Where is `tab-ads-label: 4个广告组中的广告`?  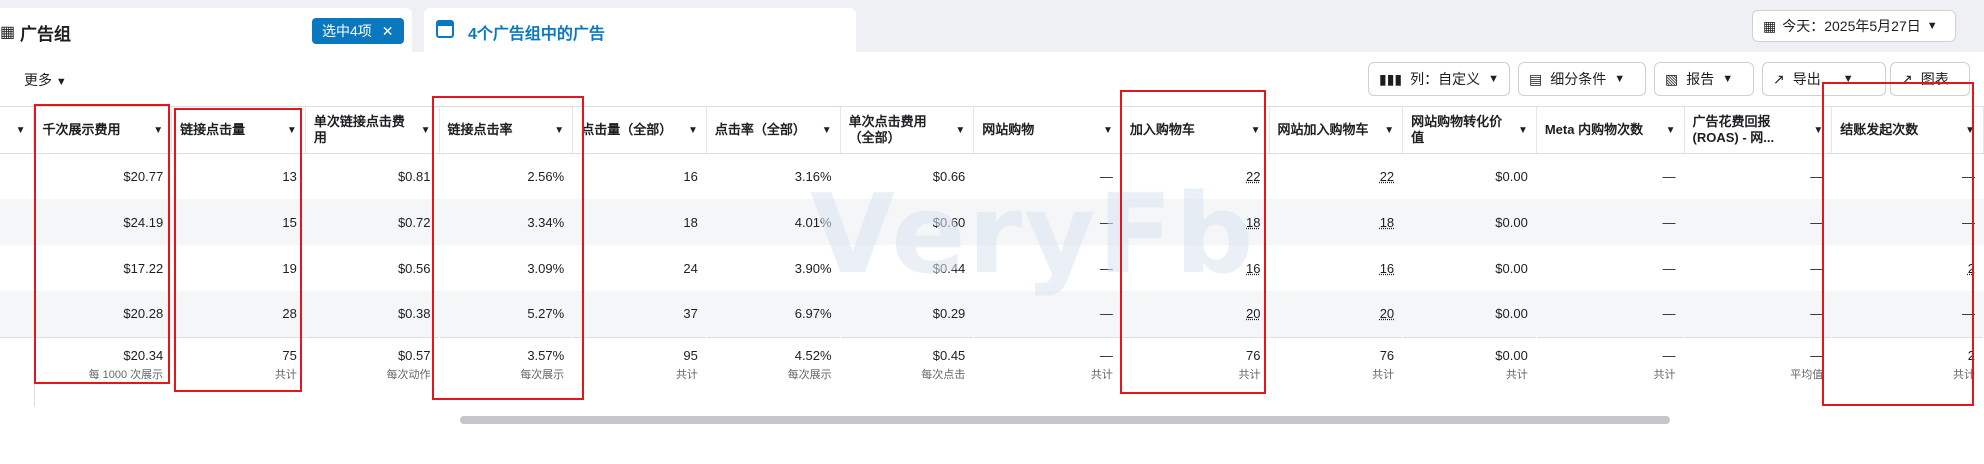
tab-ads-label: 4个广告组中的广告 is located at coordinates (536, 34).